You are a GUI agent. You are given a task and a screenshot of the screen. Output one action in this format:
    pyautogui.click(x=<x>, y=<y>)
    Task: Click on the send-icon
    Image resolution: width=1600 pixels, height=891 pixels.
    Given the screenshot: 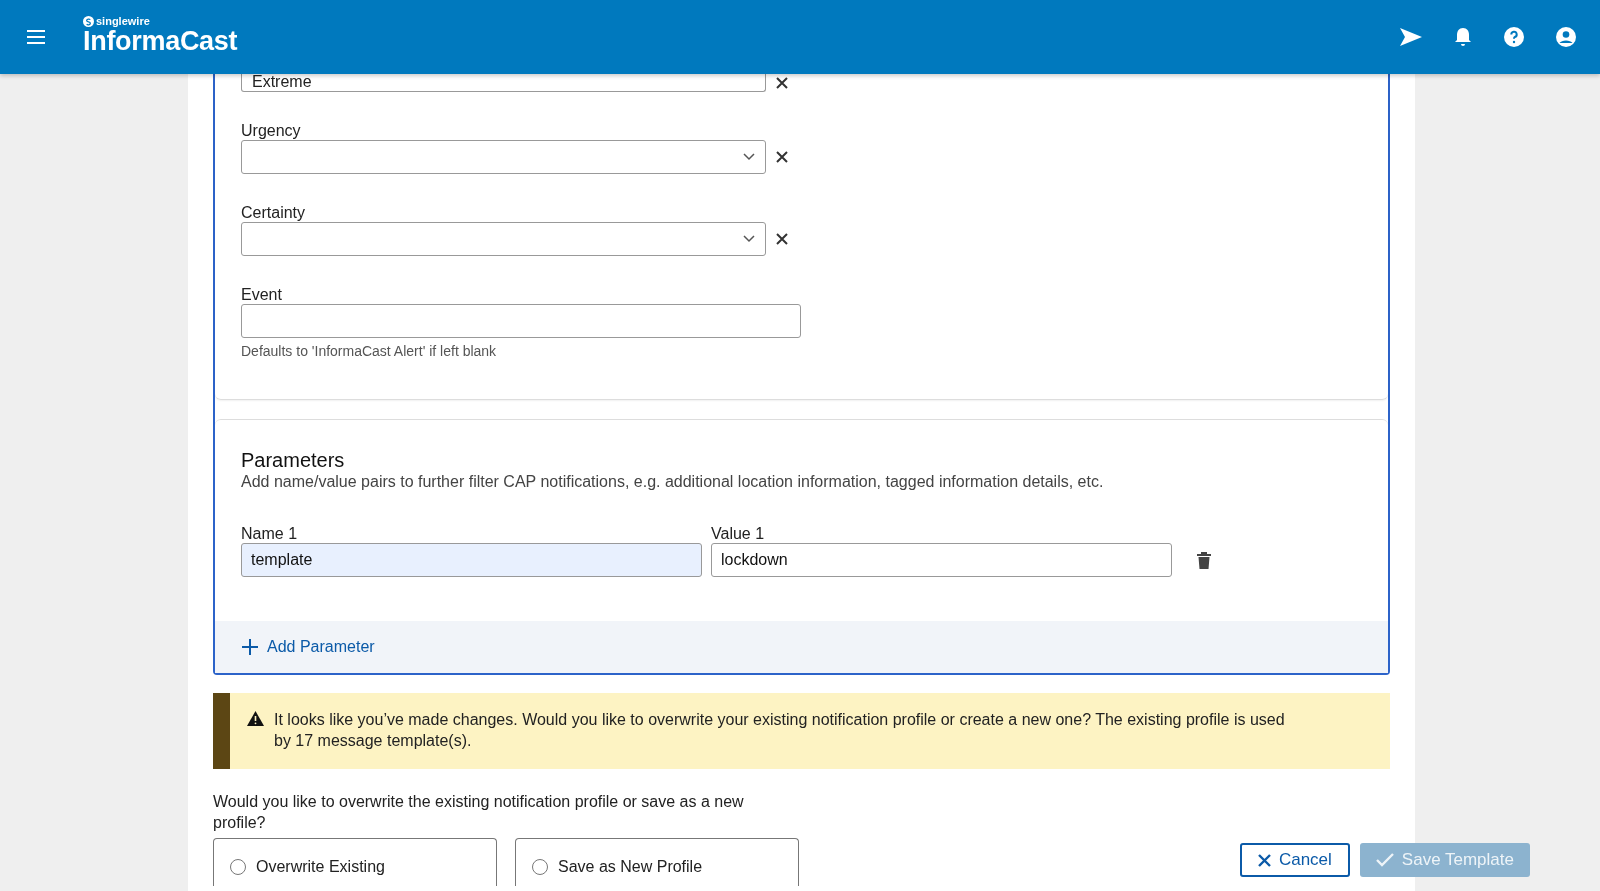 What is the action you would take?
    pyautogui.click(x=1411, y=37)
    